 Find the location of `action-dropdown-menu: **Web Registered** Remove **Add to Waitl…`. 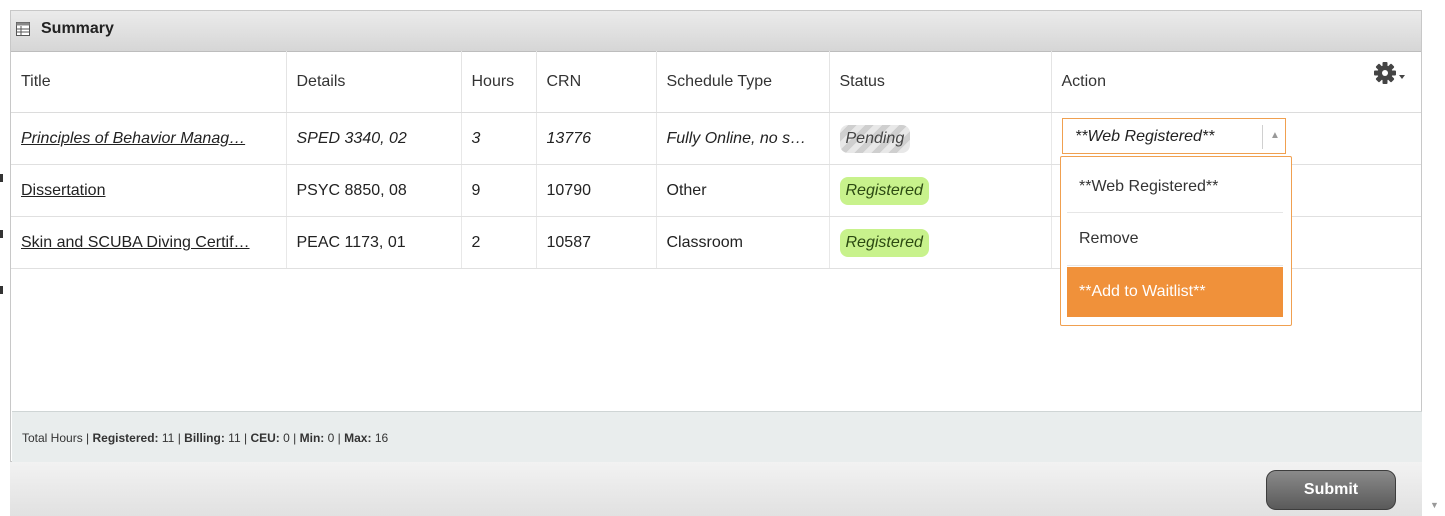

action-dropdown-menu: **Web Registered** Remove **Add to Waitl… is located at coordinates (1176, 241).